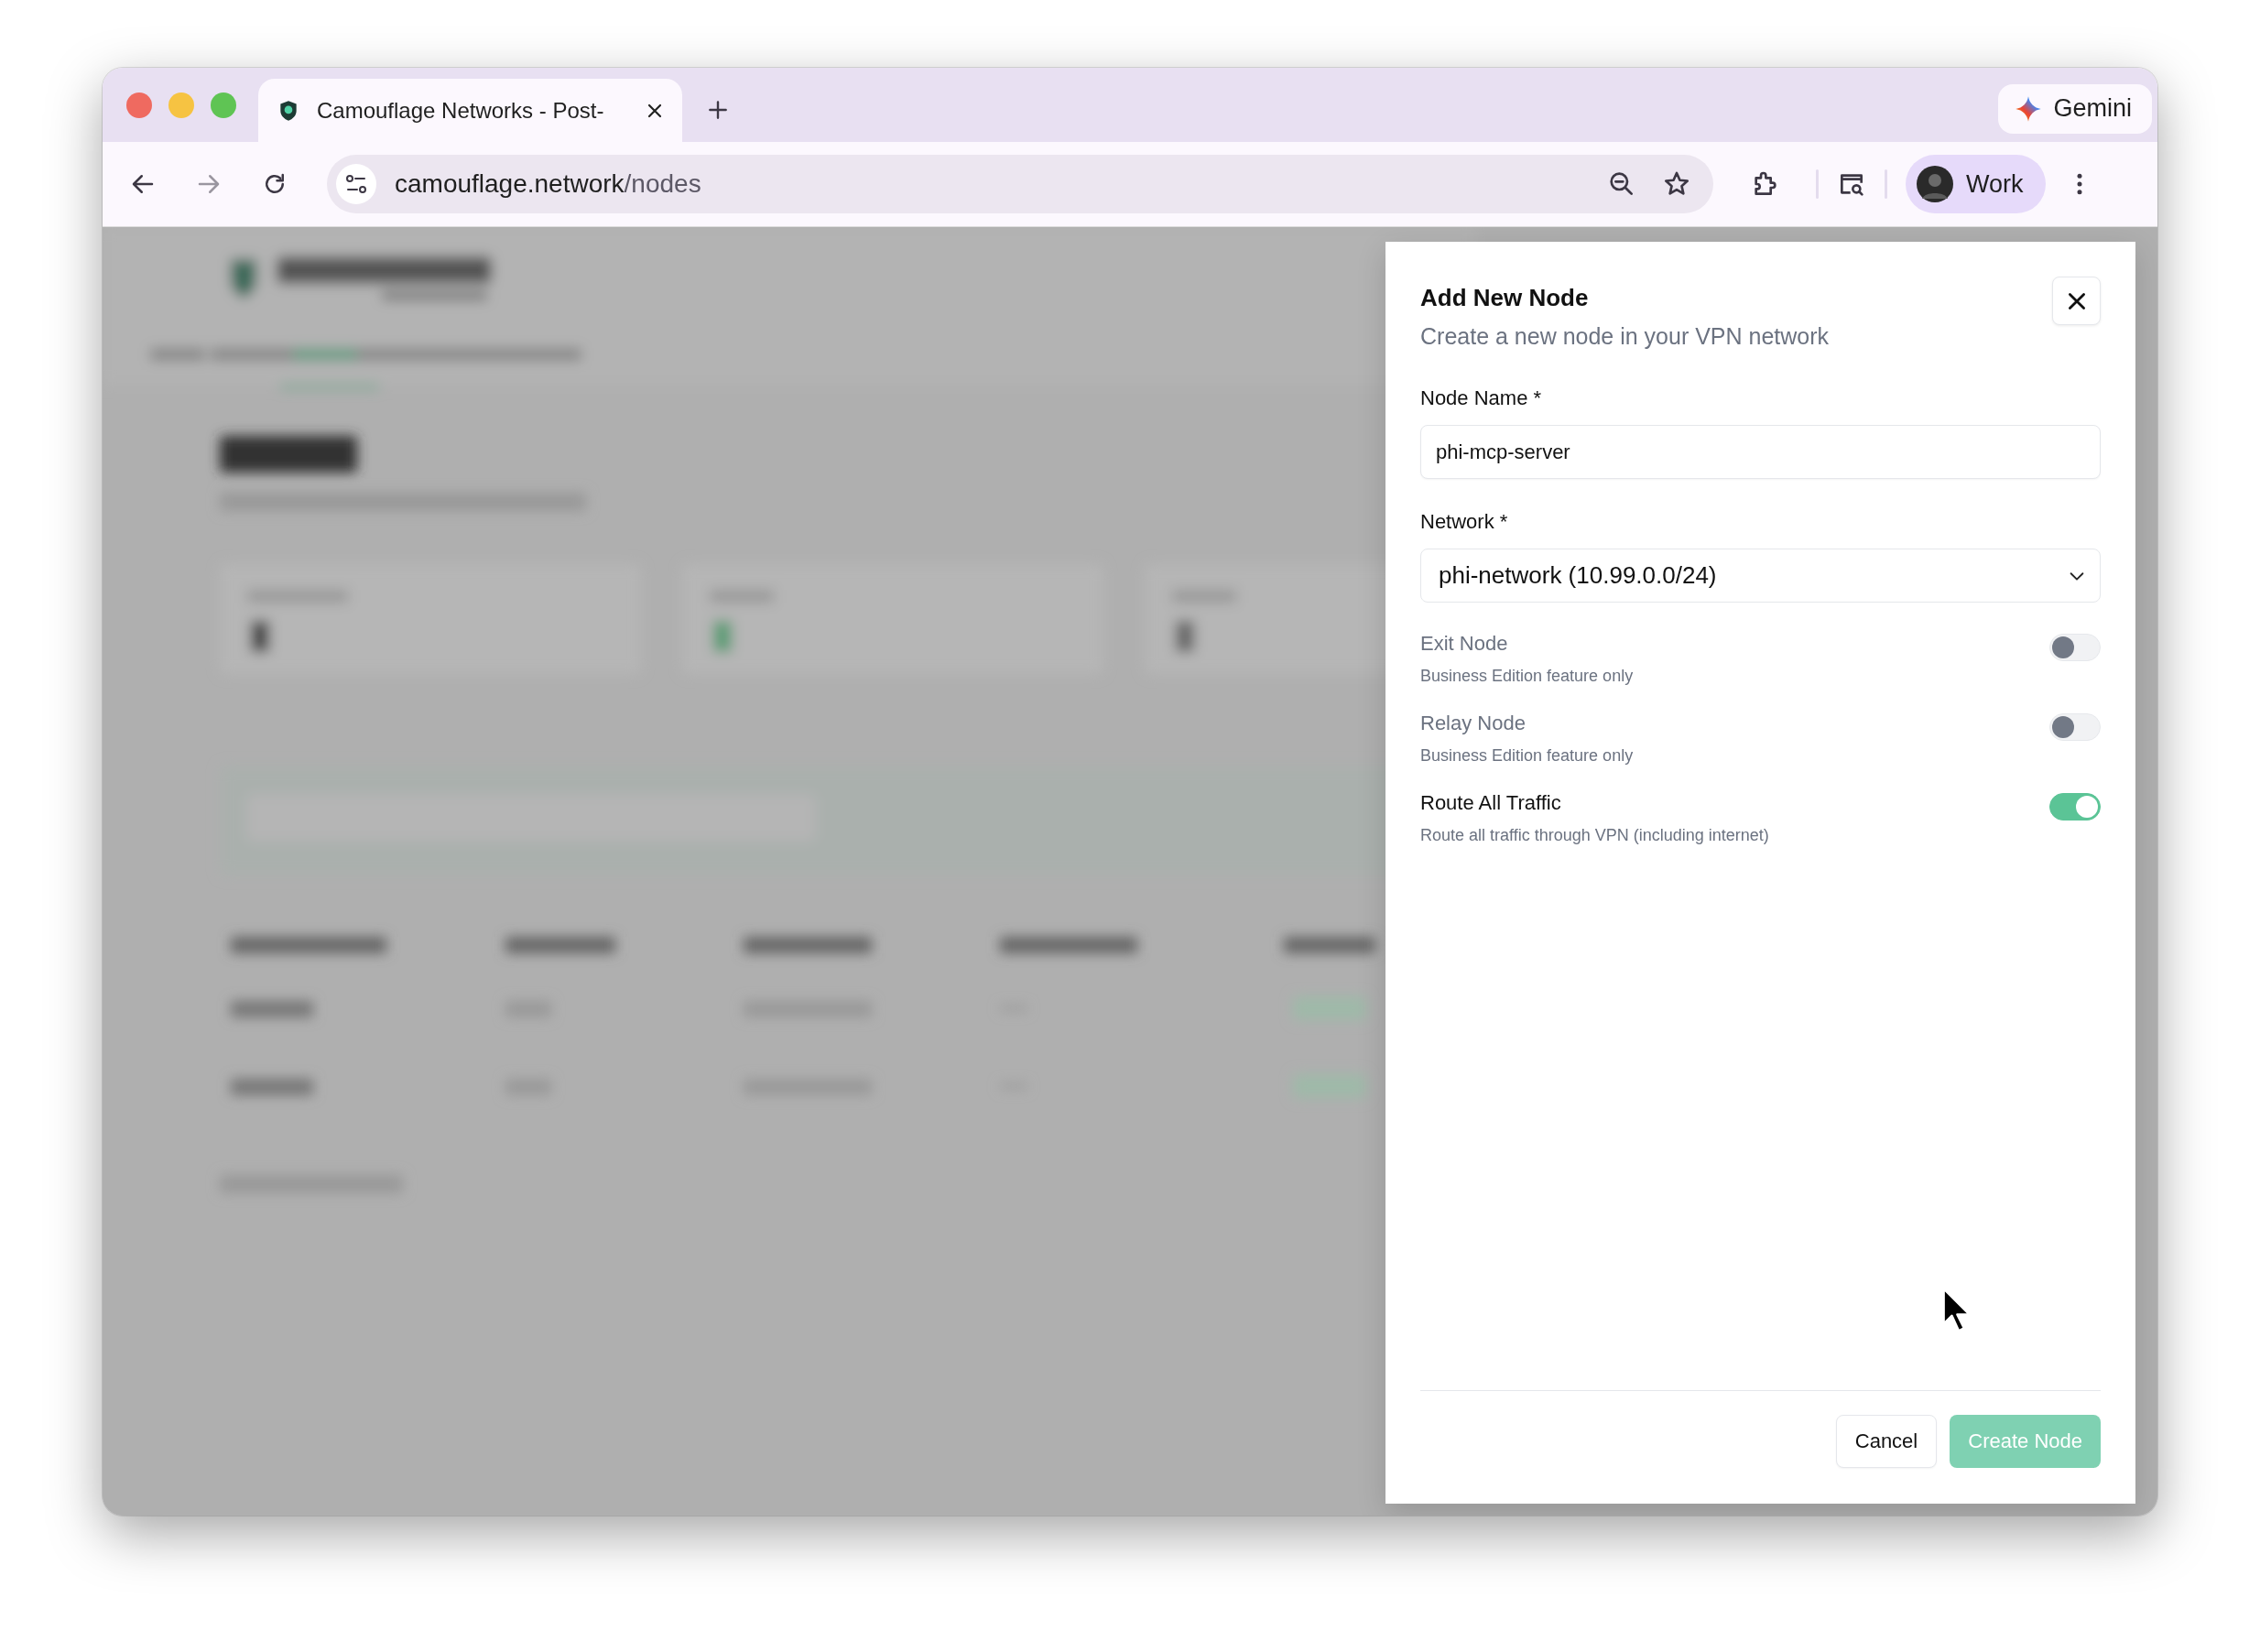  I want to click on gemini-button: Gemini, so click(2075, 109).